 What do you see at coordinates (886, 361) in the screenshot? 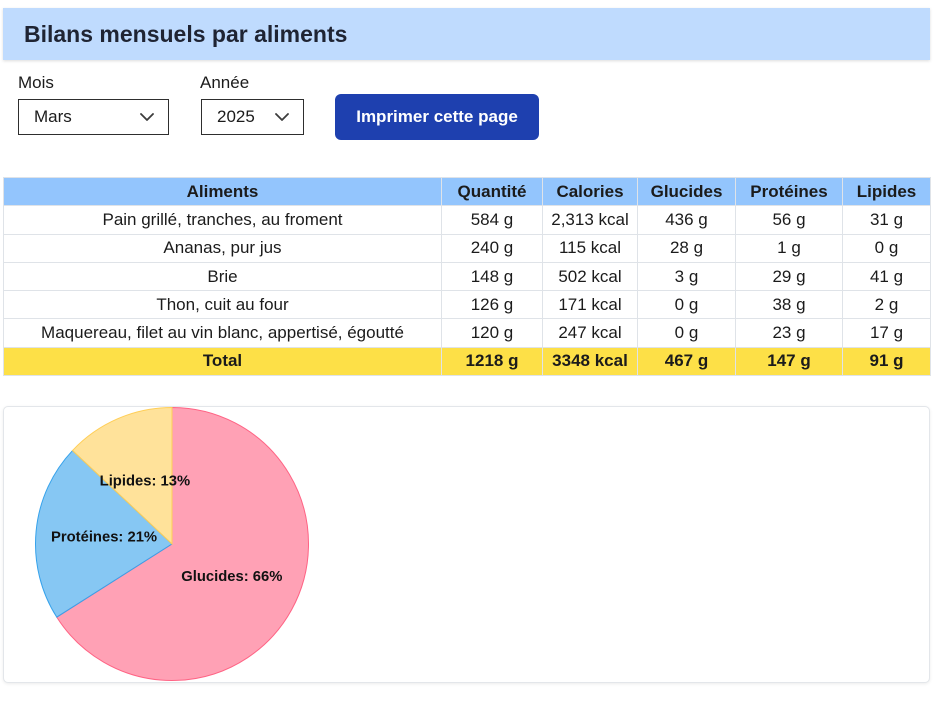
I see `total-lipides: 91 g` at bounding box center [886, 361].